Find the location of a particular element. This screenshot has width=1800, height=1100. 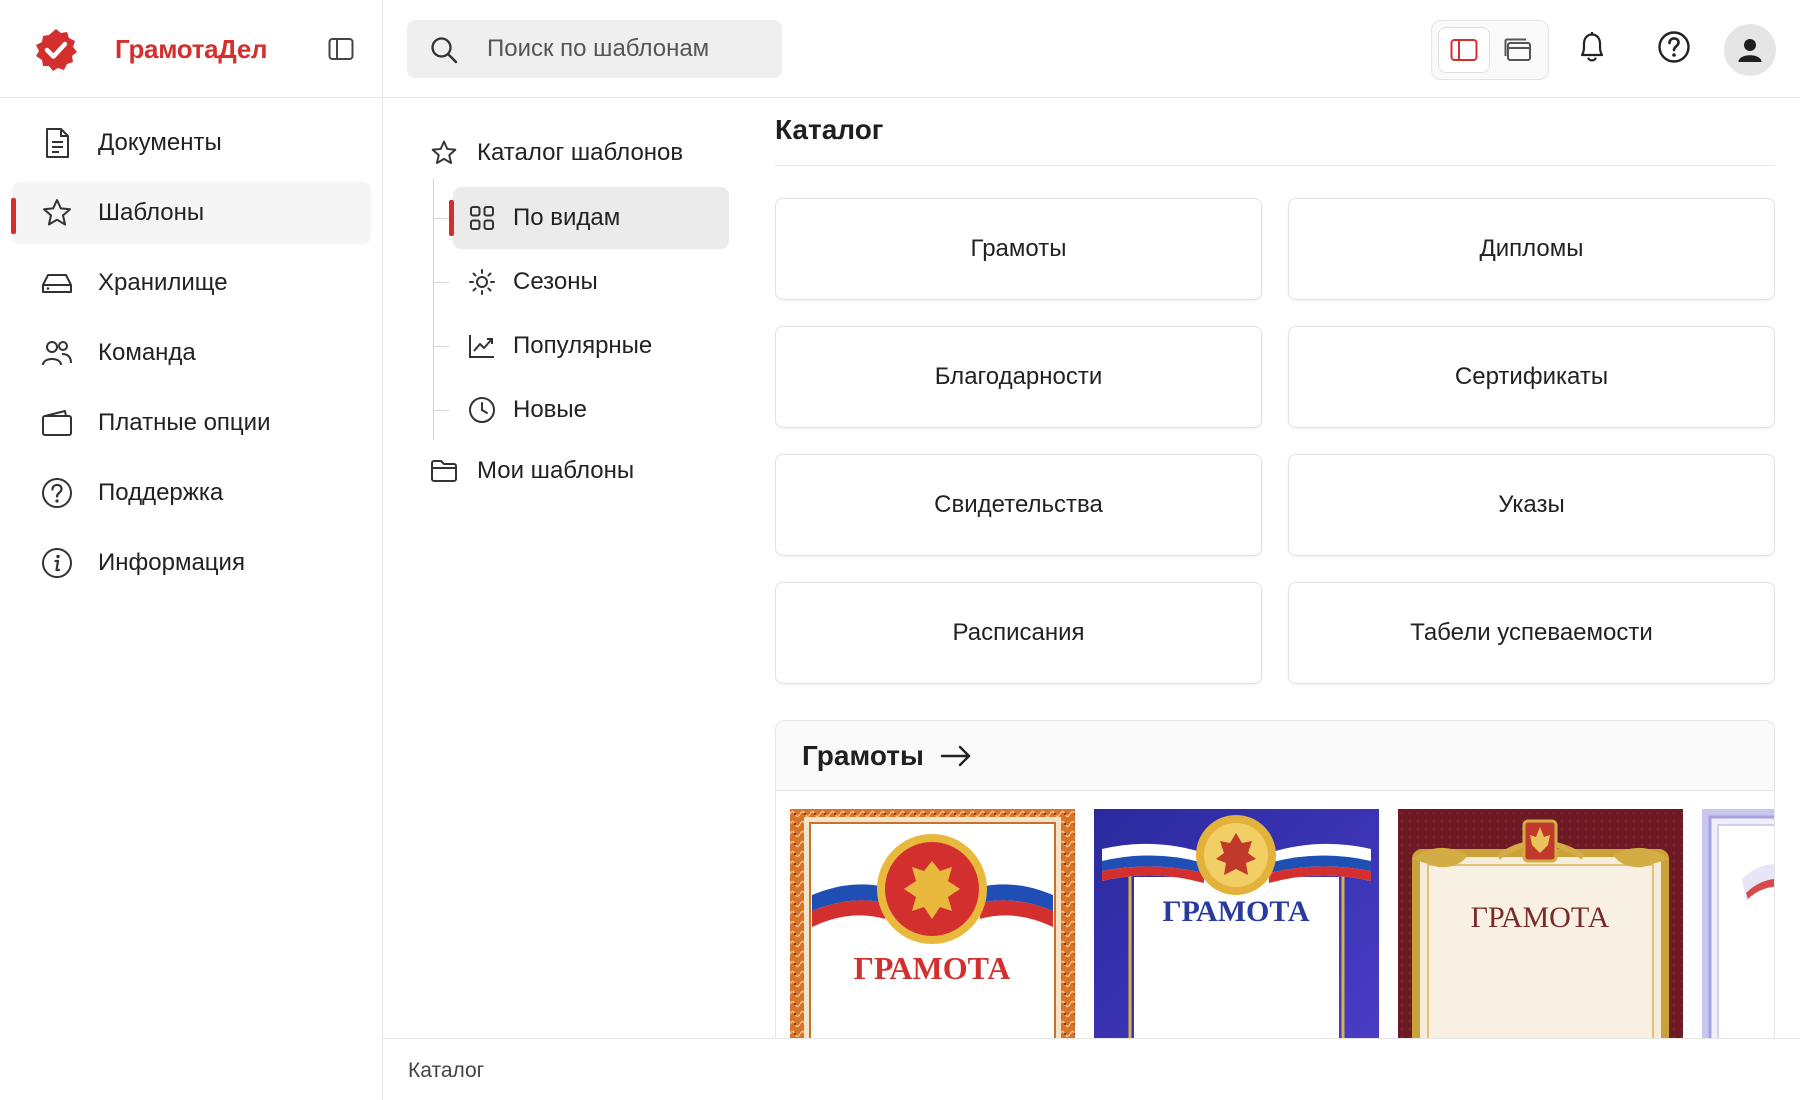

document-icon is located at coordinates (57, 143).